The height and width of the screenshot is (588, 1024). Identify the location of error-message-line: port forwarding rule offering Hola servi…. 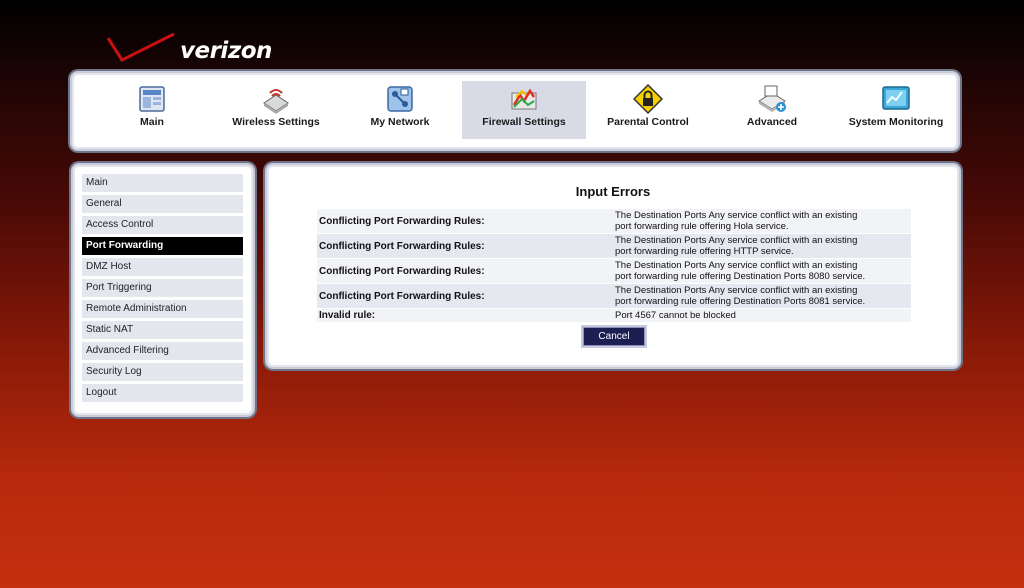
(702, 226).